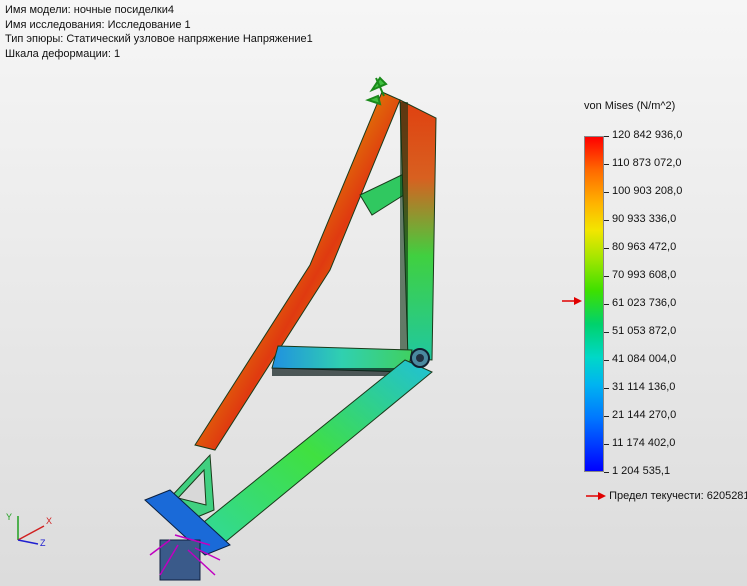 Image resolution: width=747 pixels, height=586 pixels. I want to click on yield-strength: Предел текучести: 62052815.6, so click(666, 496).